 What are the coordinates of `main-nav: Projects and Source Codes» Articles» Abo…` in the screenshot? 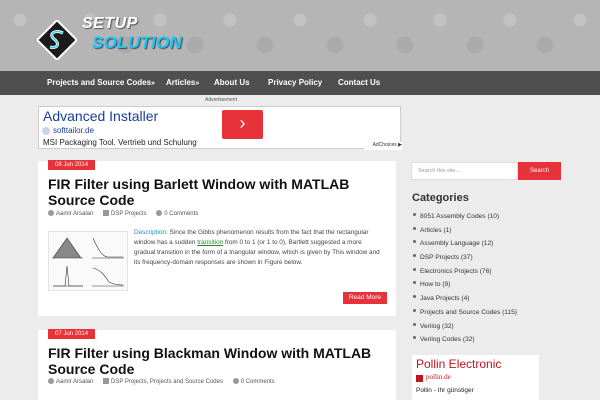 It's located at (300, 83).